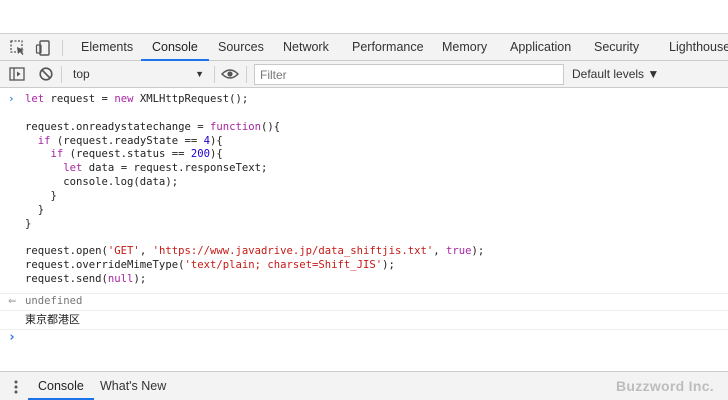 The image size is (728, 400). Describe the element at coordinates (61, 386) in the screenshot. I see `drawer-tab-console: Console` at that location.